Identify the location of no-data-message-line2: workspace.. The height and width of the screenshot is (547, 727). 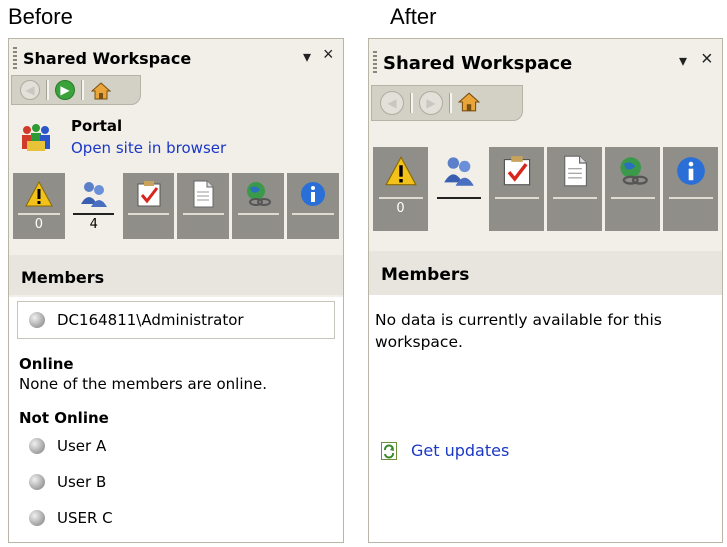
(419, 342).